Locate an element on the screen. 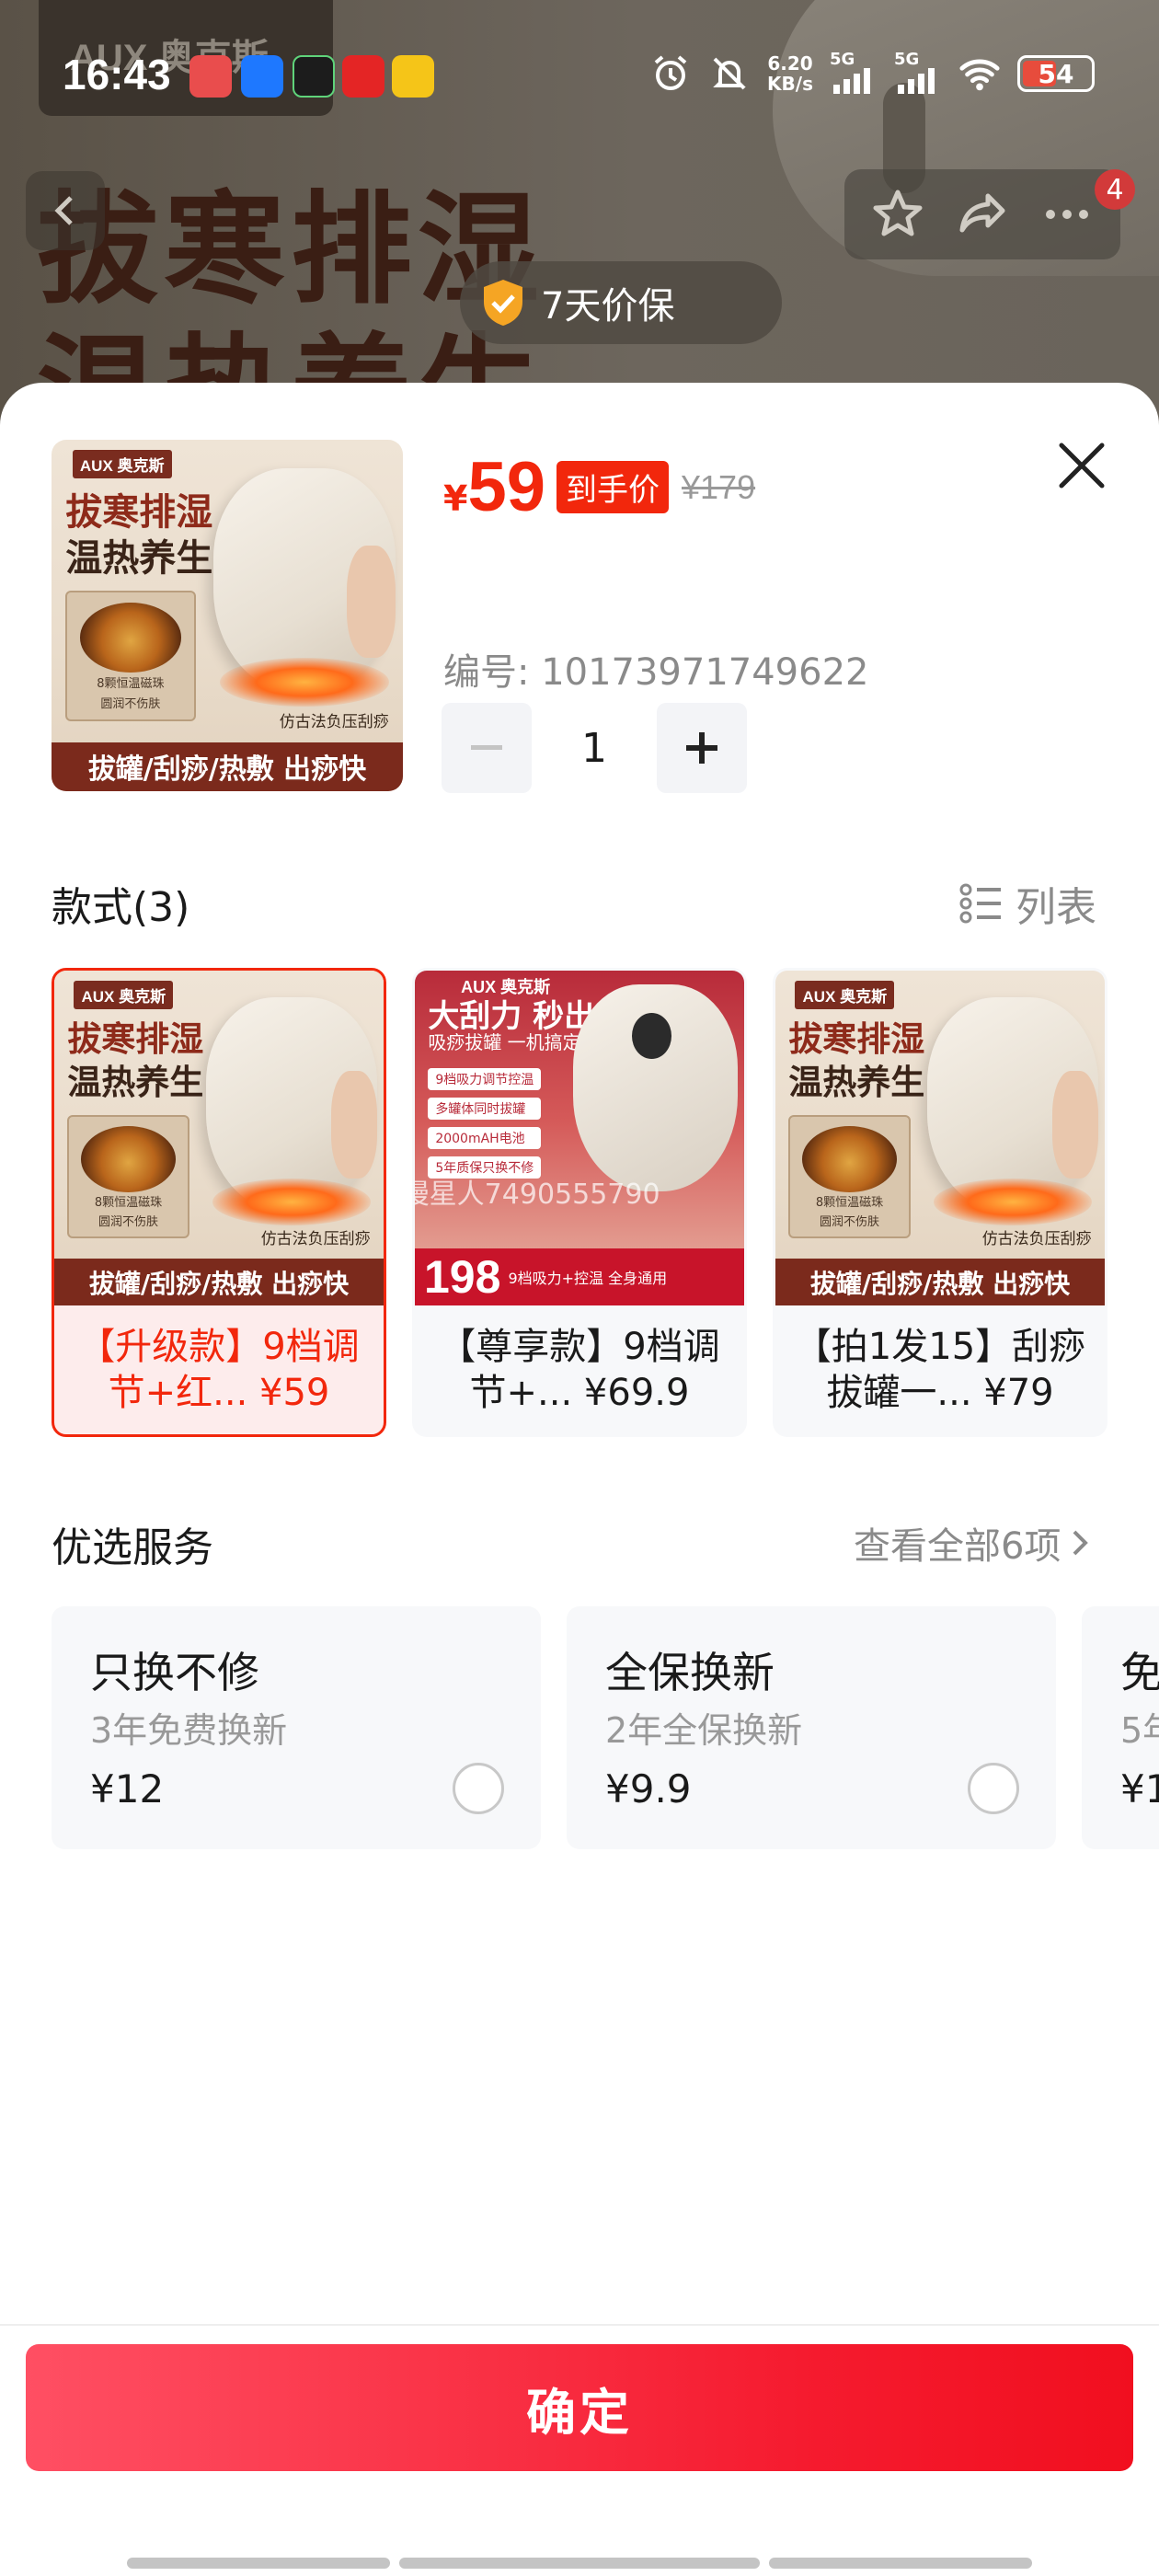 This screenshot has width=1159, height=2576. status-bar: 16:43 6.20 KB/s 5G 5G 54 is located at coordinates (579, 78).